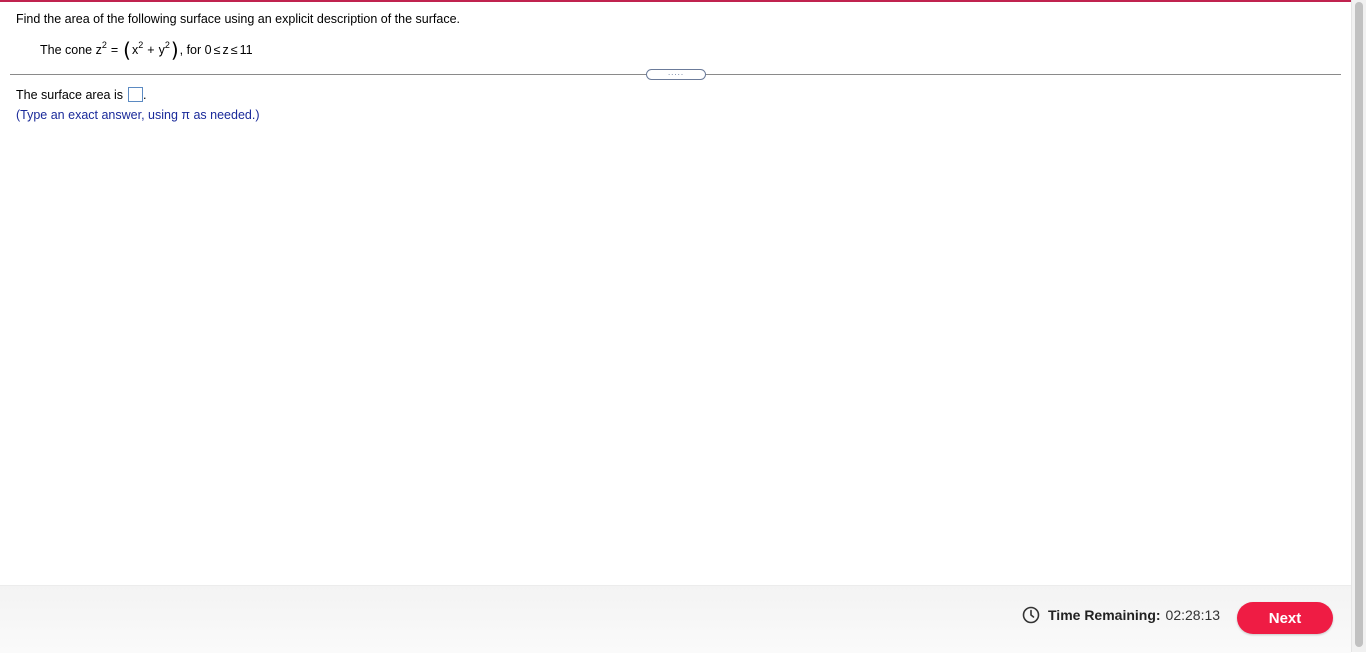 Image resolution: width=1366 pixels, height=653 pixels. I want to click on scrollbar-thumb, so click(1359, 324).